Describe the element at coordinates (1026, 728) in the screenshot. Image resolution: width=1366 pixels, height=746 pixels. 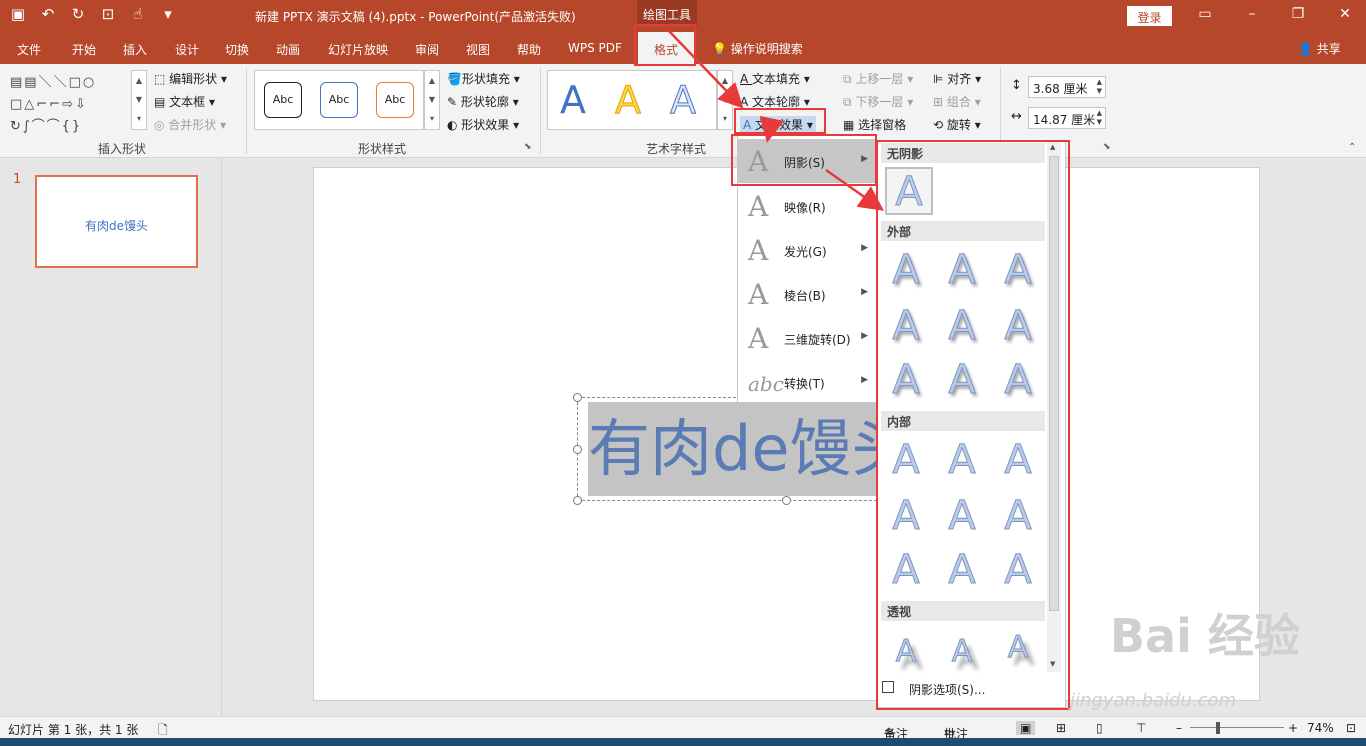
I see `normal-view-icon: ▣` at that location.